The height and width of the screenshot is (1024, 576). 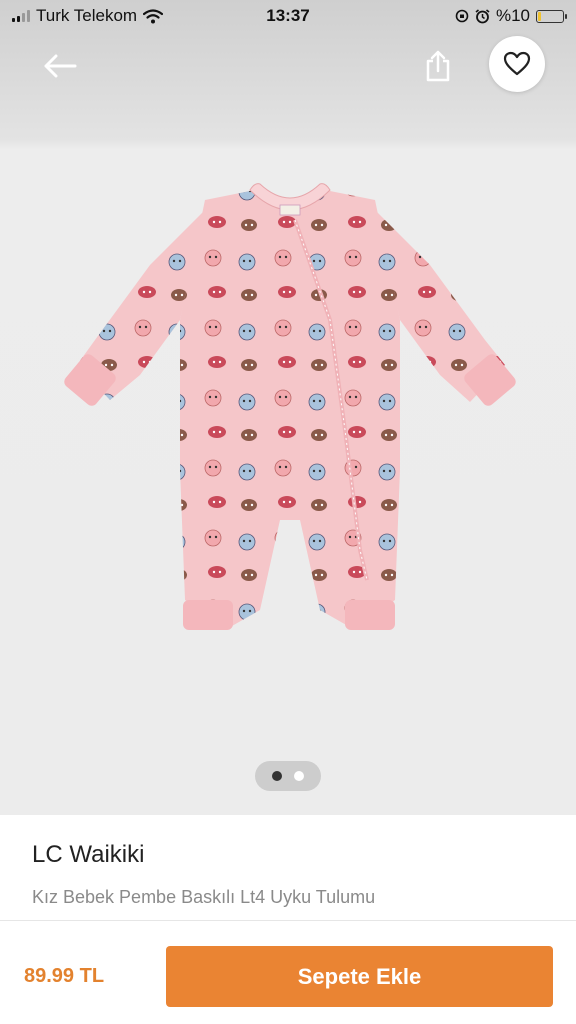 I want to click on battery-percent: %10, so click(x=512, y=15).